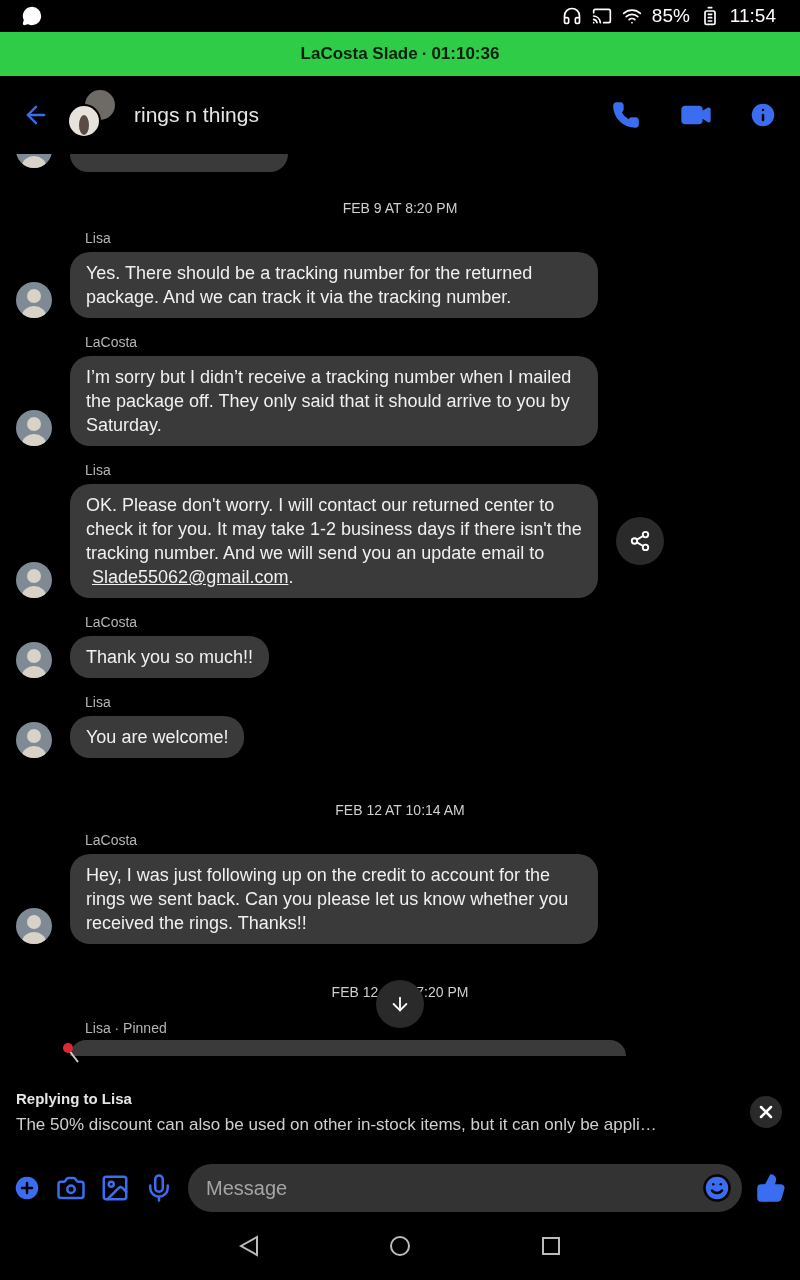 This screenshot has width=800, height=1280. I want to click on messenger-icon, so click(32, 16).